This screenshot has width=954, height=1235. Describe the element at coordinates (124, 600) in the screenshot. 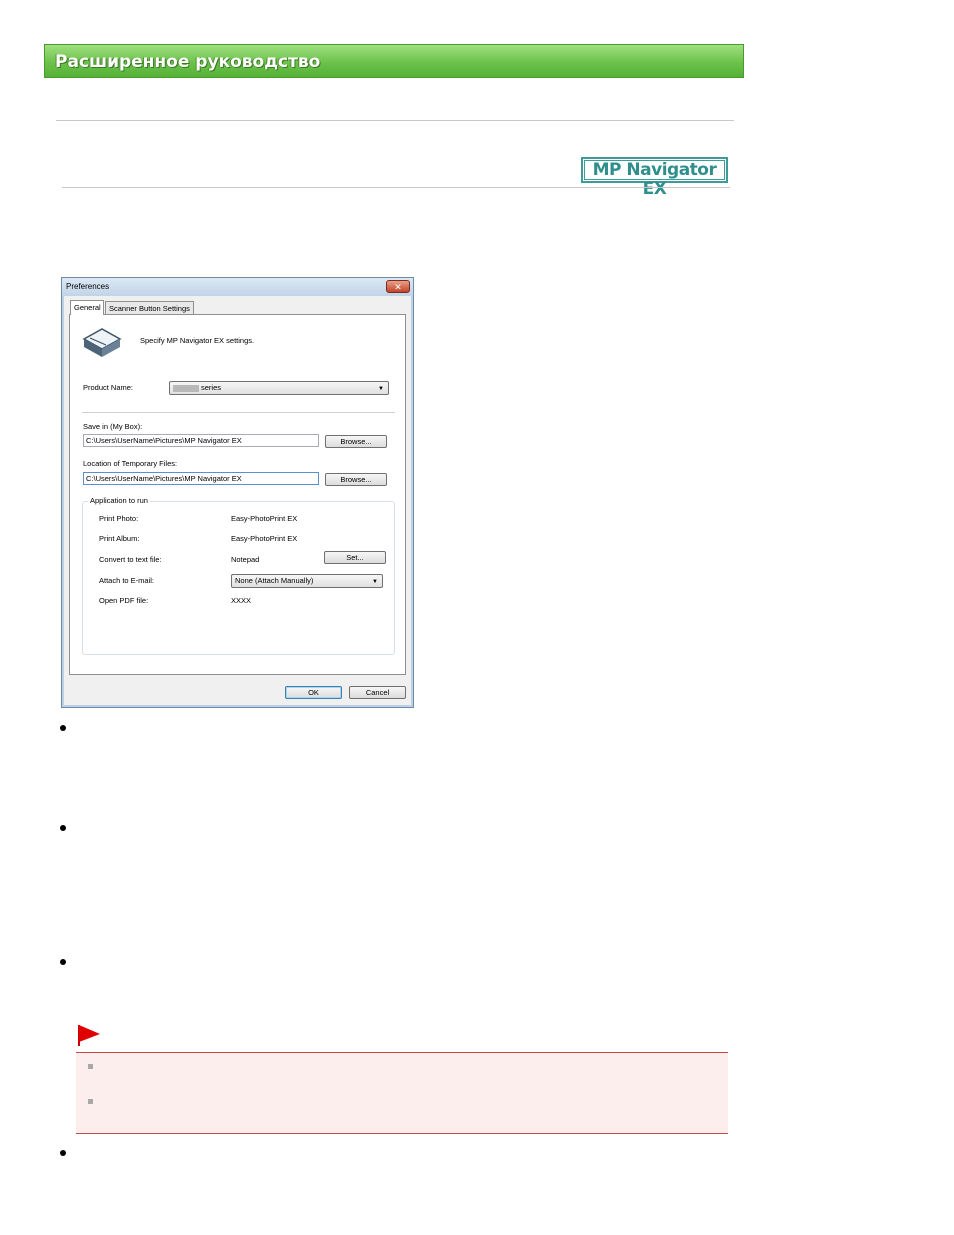

I see `open-pdf-label: Open PDF file:` at that location.